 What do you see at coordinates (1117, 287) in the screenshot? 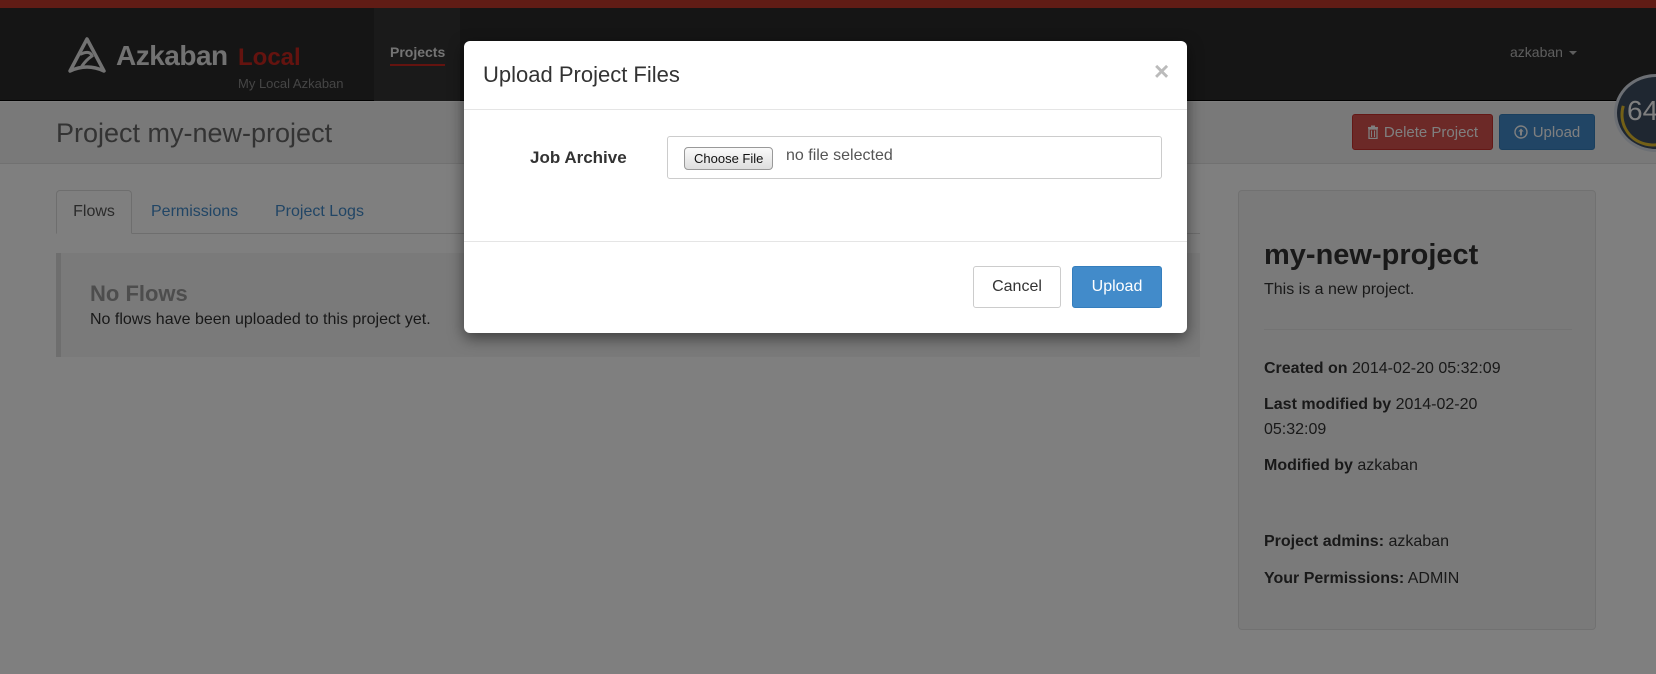
I see `modal-upload-button: Upload` at bounding box center [1117, 287].